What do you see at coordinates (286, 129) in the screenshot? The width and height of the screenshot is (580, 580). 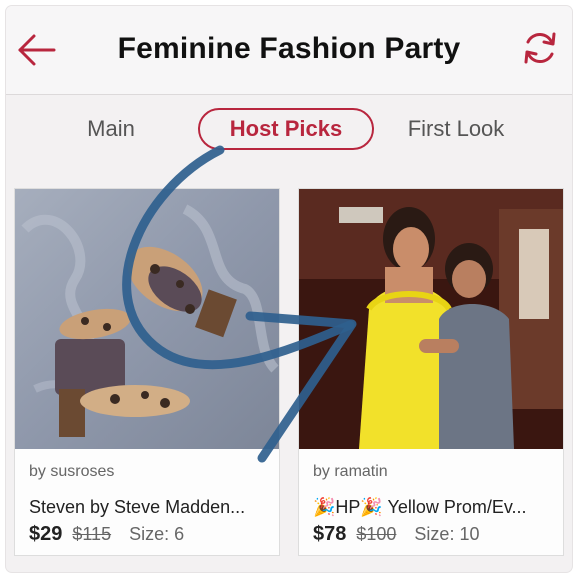 I see `tab-host-picks: Host Picks` at bounding box center [286, 129].